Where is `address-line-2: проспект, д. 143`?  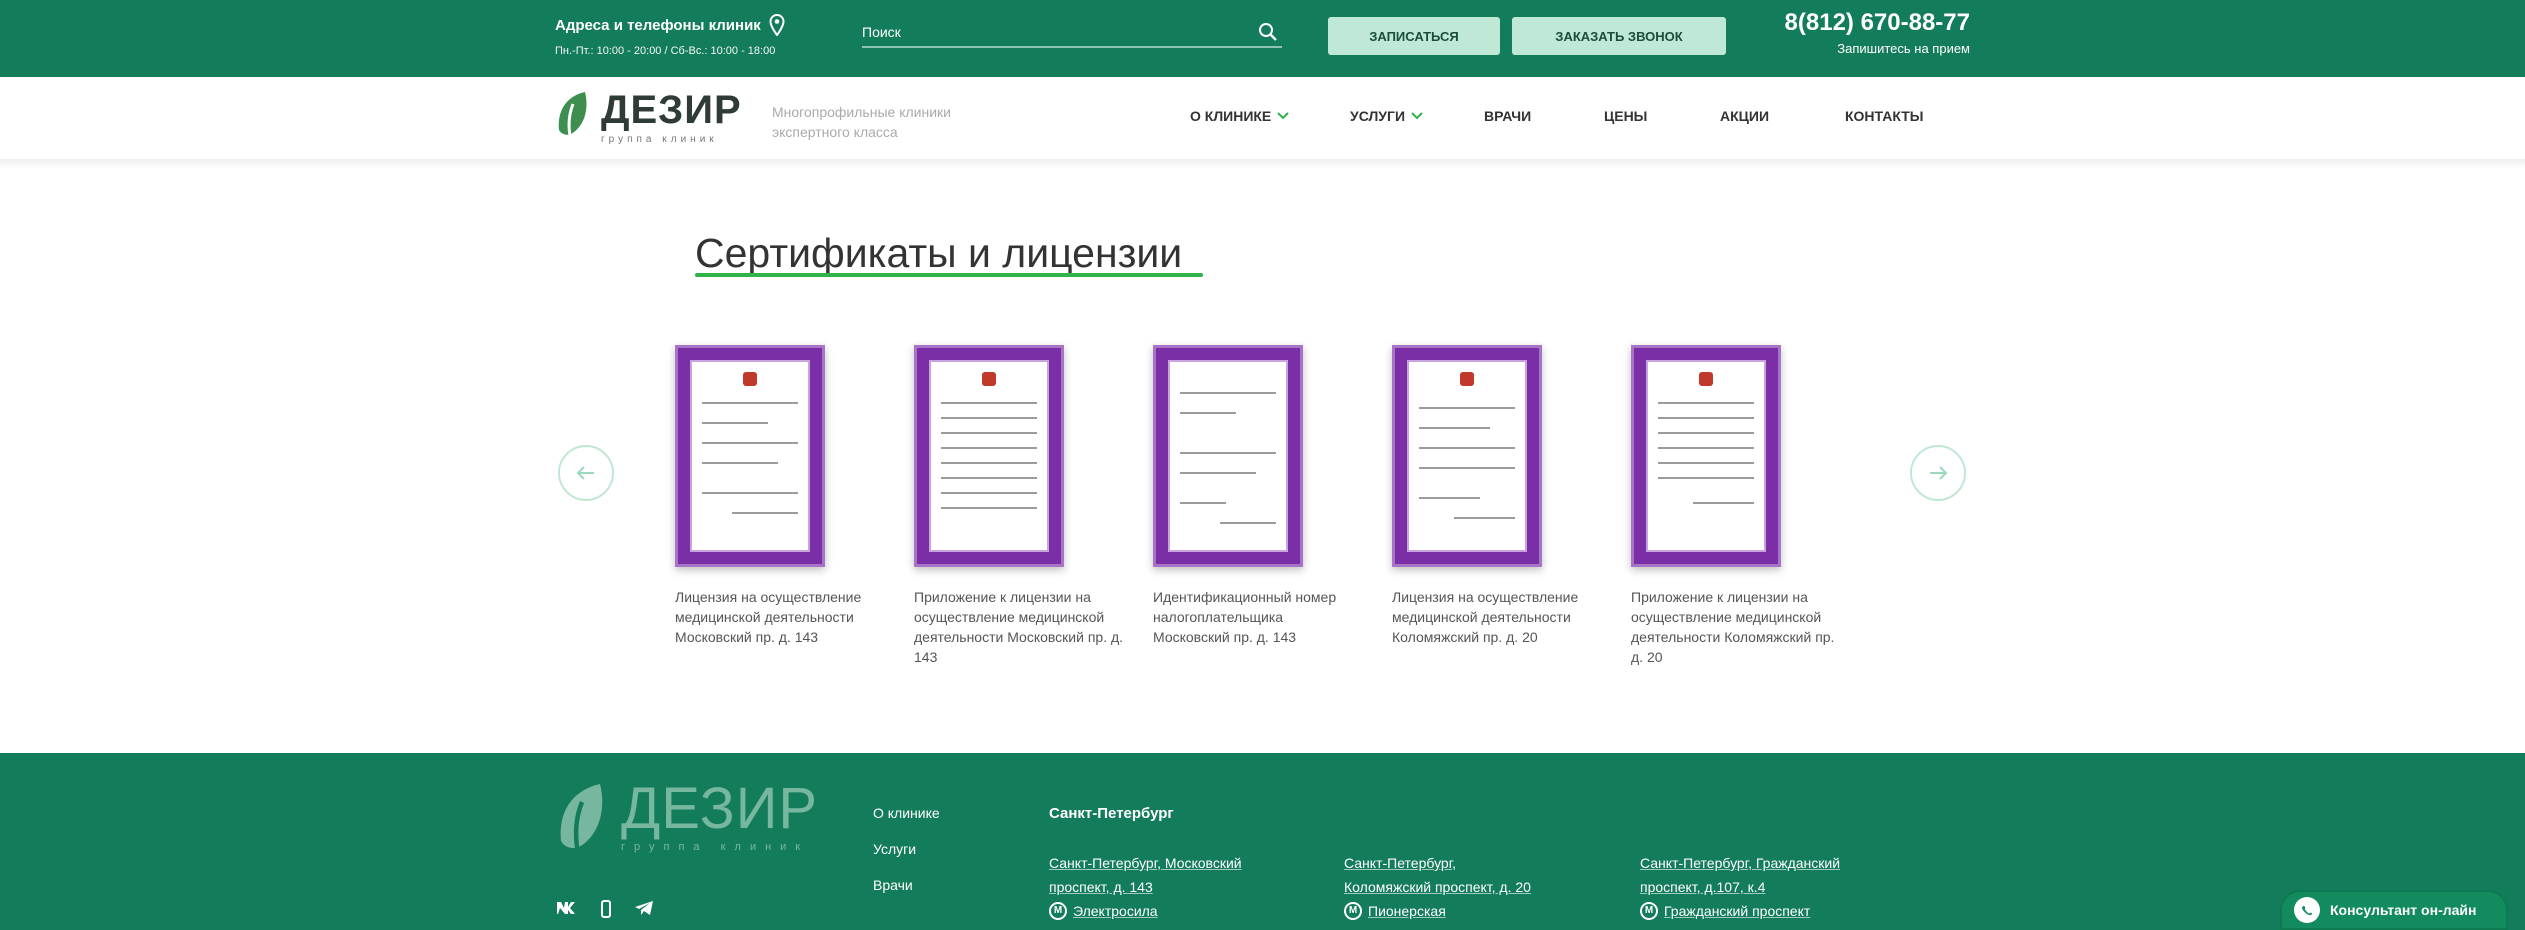
address-line-2: проспект, д. 143 is located at coordinates (1145, 887).